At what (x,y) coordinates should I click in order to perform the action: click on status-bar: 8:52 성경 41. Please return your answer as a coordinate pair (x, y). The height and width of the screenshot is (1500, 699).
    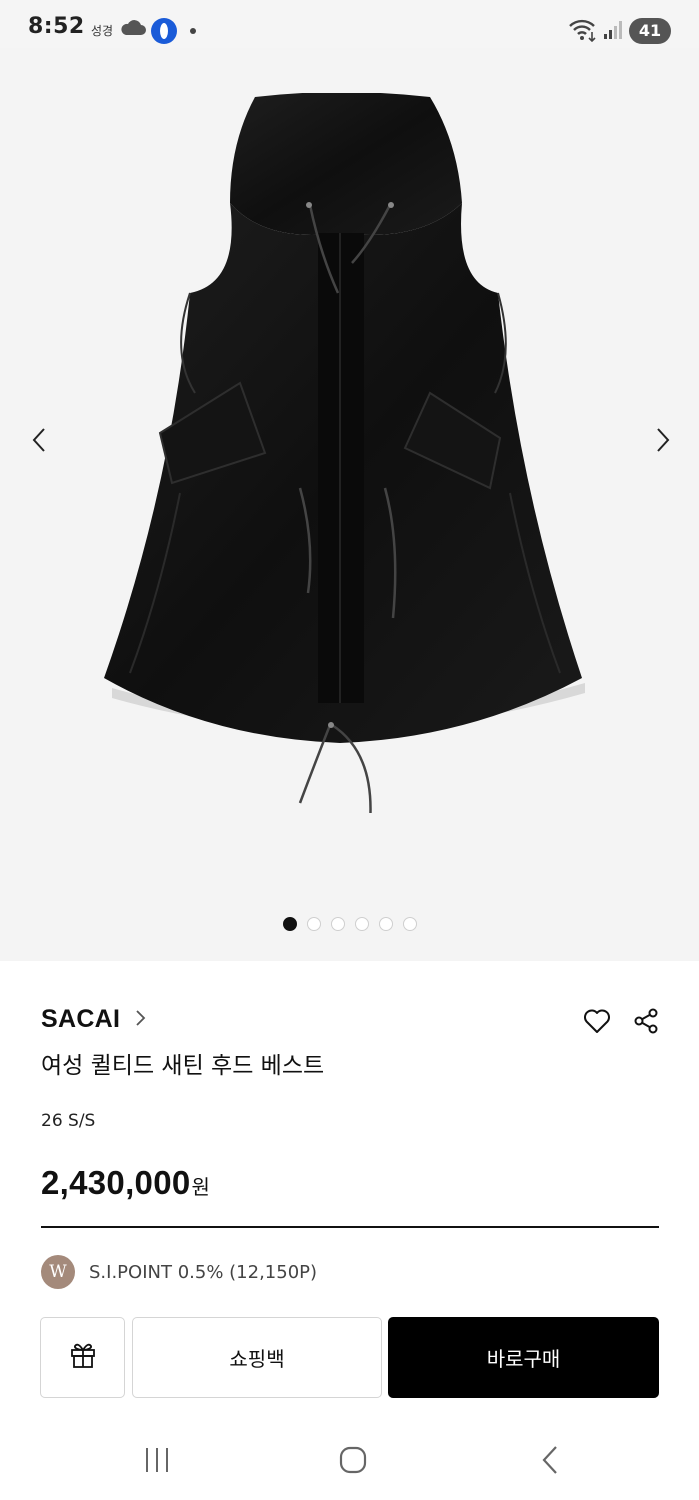
    Looking at the image, I should click on (349, 24).